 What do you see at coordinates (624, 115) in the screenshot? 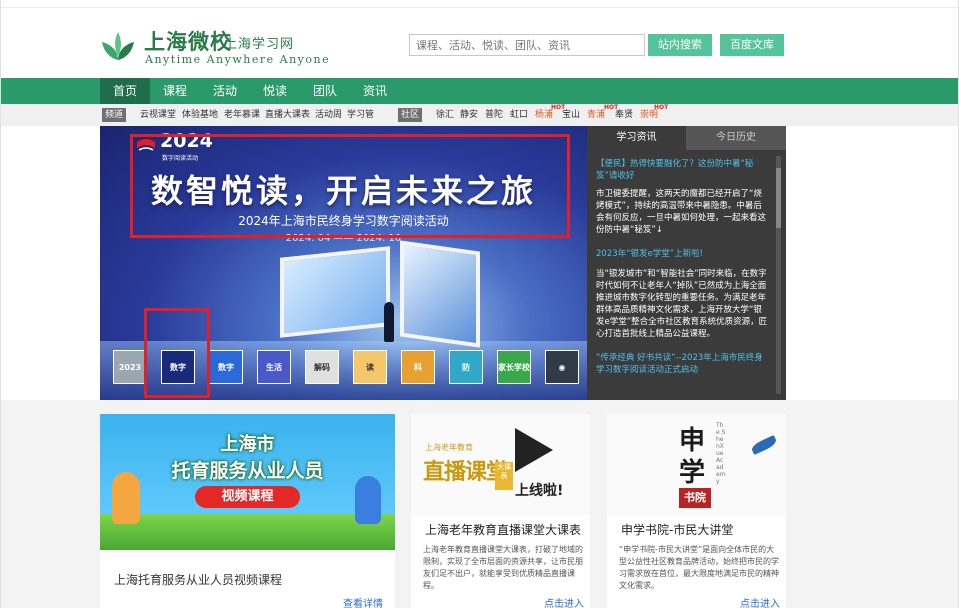
I see `district-link: 奉贤` at bounding box center [624, 115].